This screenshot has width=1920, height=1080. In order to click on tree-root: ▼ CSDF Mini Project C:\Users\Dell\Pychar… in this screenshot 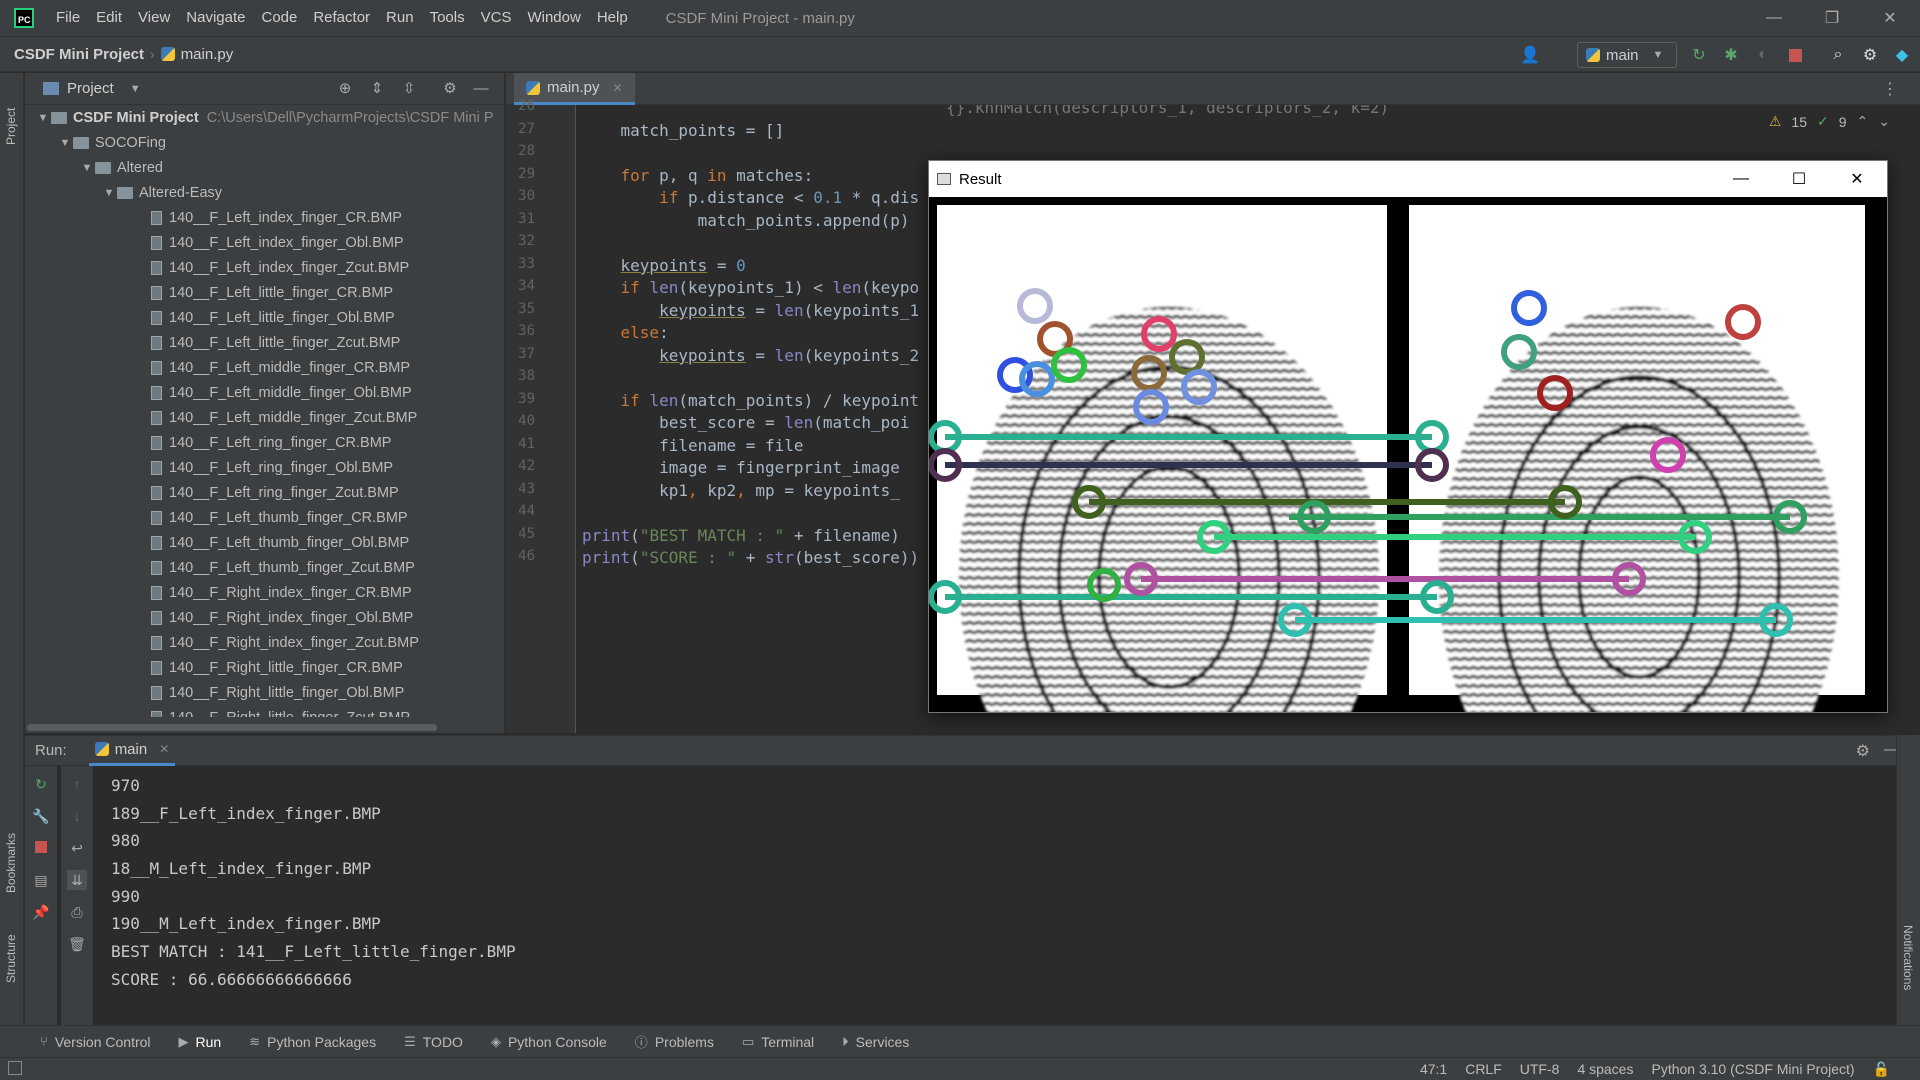, I will do `click(264, 117)`.